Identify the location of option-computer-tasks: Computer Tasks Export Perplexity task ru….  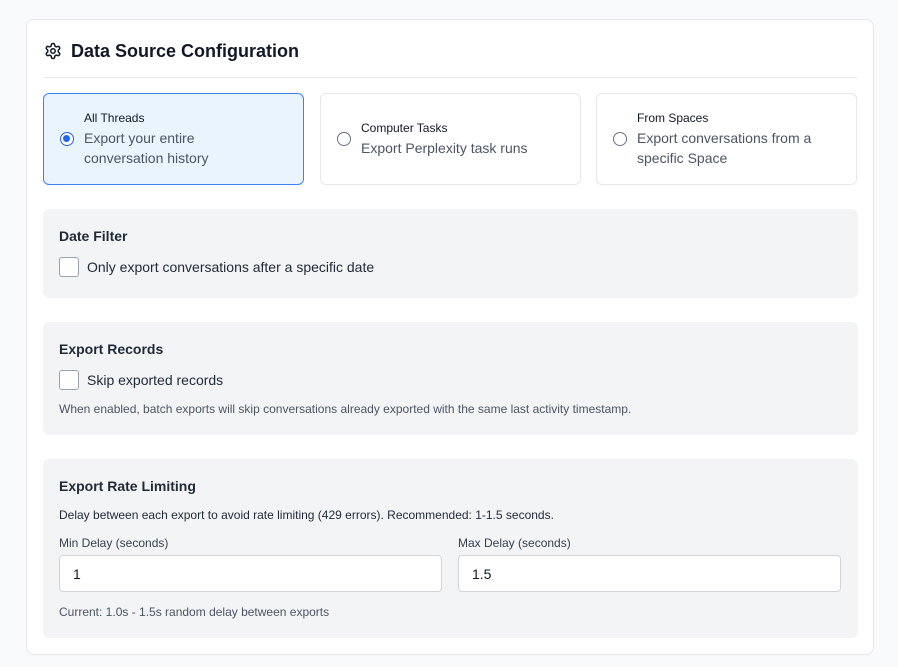
(450, 139).